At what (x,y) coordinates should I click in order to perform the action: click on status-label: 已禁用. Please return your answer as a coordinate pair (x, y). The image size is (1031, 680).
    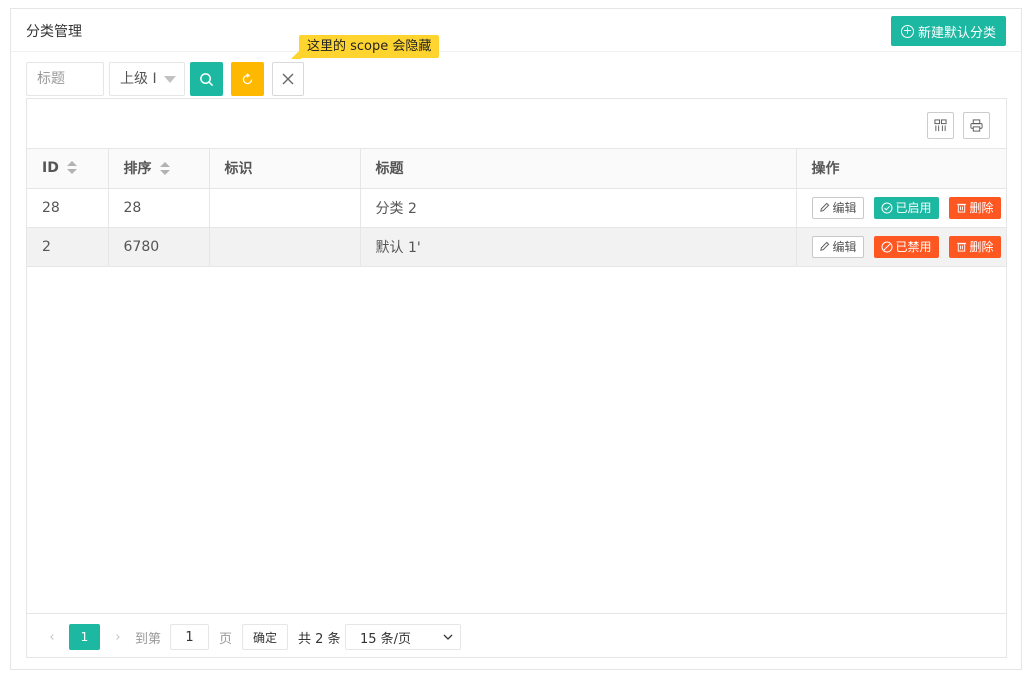
    Looking at the image, I should click on (913, 246).